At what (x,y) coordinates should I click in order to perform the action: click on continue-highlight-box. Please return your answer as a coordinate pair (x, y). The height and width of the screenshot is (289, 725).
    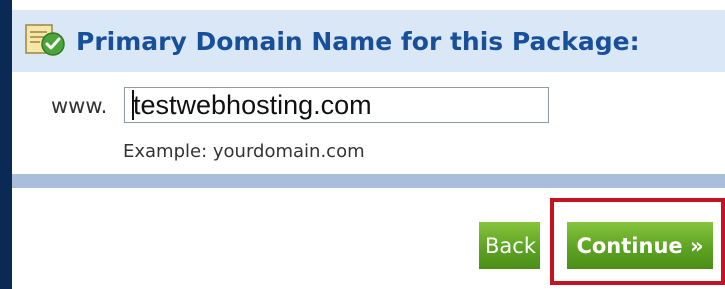
    Looking at the image, I should click on (637, 241).